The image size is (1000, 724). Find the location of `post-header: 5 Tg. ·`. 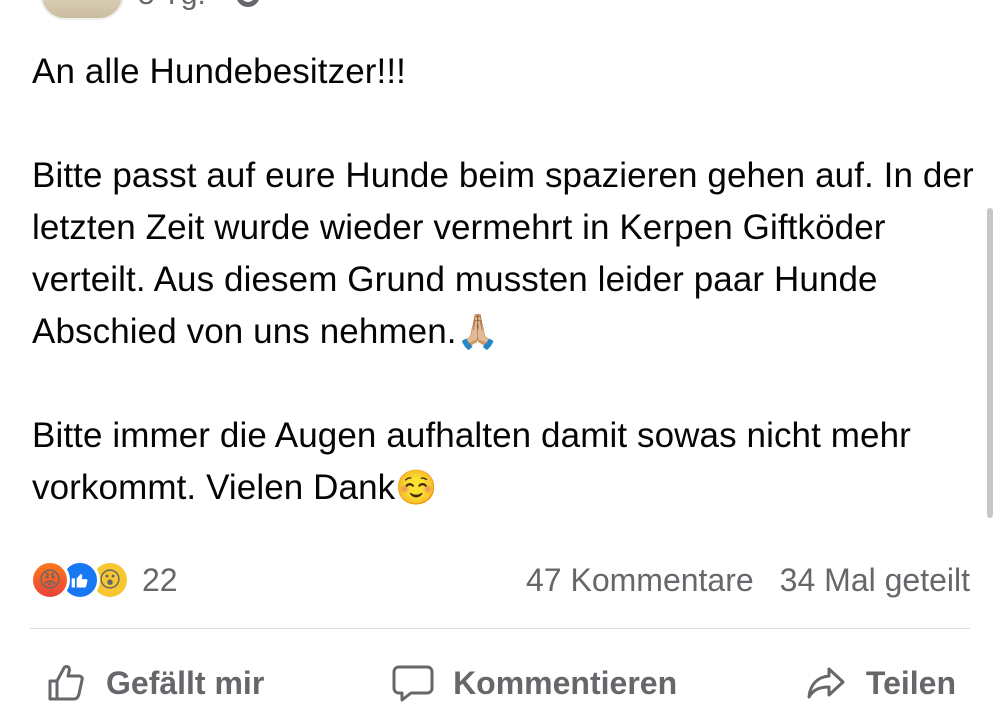

post-header: 5 Tg. · is located at coordinates (150, 10).